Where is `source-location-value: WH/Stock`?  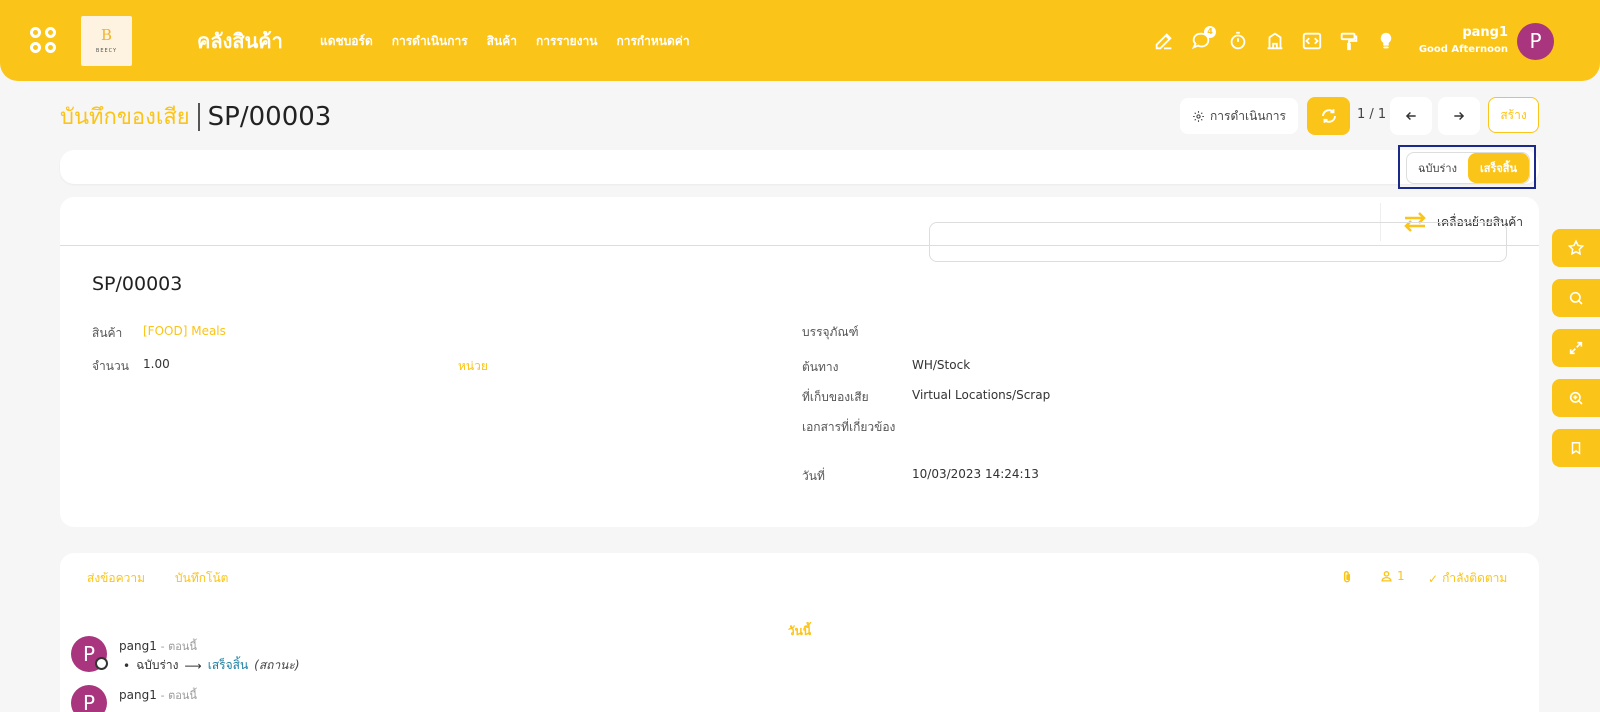 source-location-value: WH/Stock is located at coordinates (941, 365).